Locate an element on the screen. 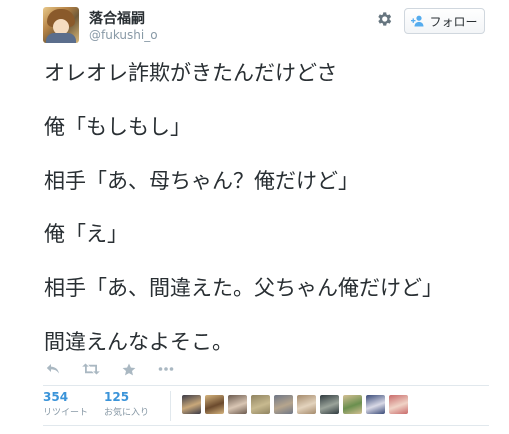  follow-button: フォロー is located at coordinates (444, 21).